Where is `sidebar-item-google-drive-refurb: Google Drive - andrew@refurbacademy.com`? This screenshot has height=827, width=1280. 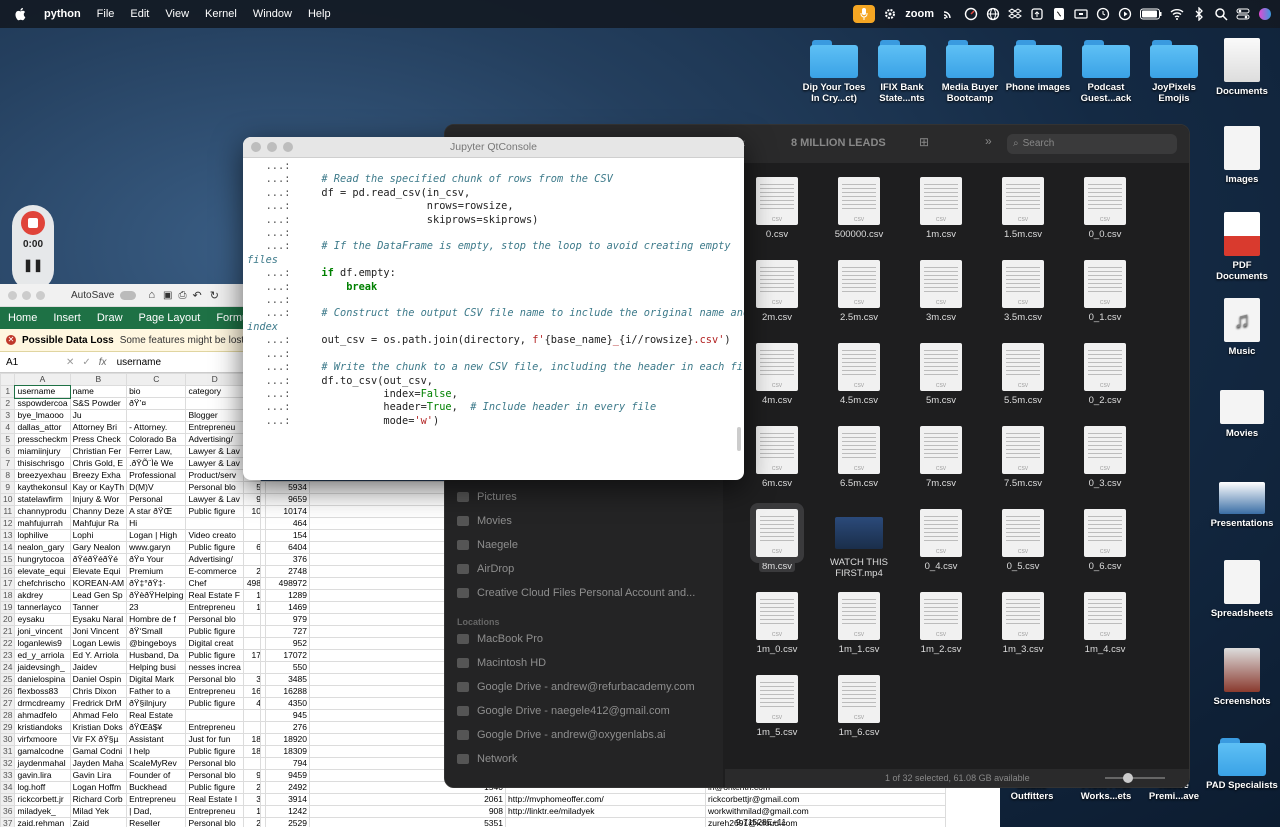 sidebar-item-google-drive-refurb: Google Drive - andrew@refurbacademy.com is located at coordinates (576, 687).